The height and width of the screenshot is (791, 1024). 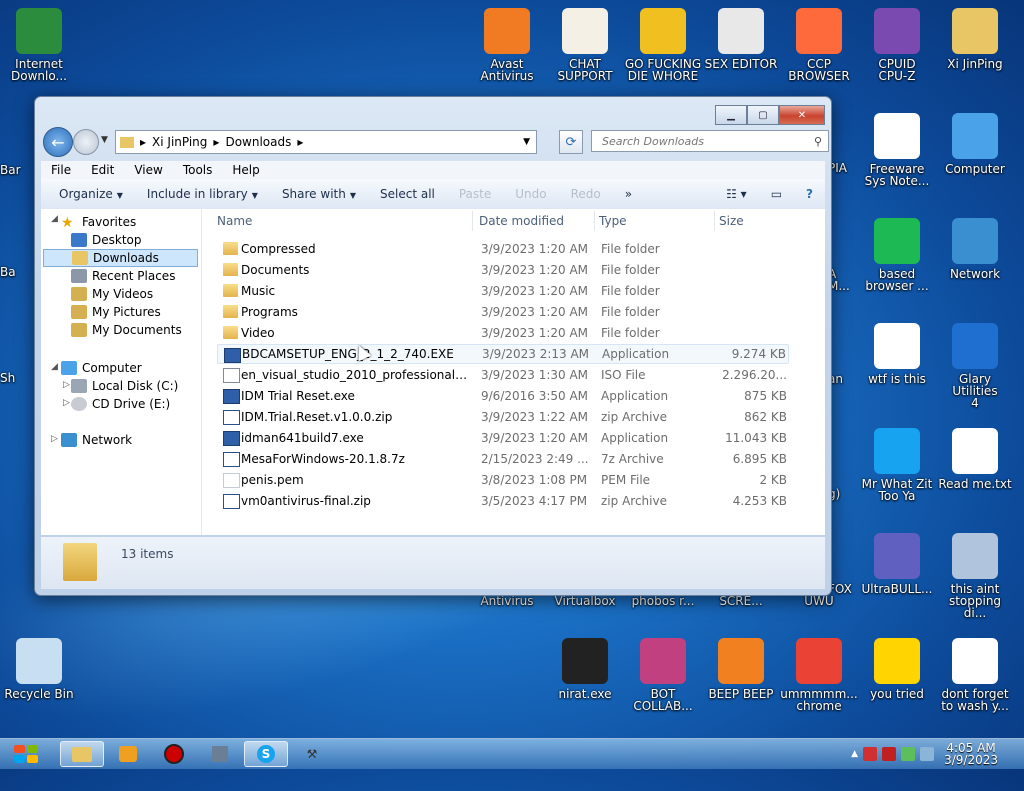 What do you see at coordinates (104, 140) in the screenshot?
I see `recent-pages-dropdown: ▼` at bounding box center [104, 140].